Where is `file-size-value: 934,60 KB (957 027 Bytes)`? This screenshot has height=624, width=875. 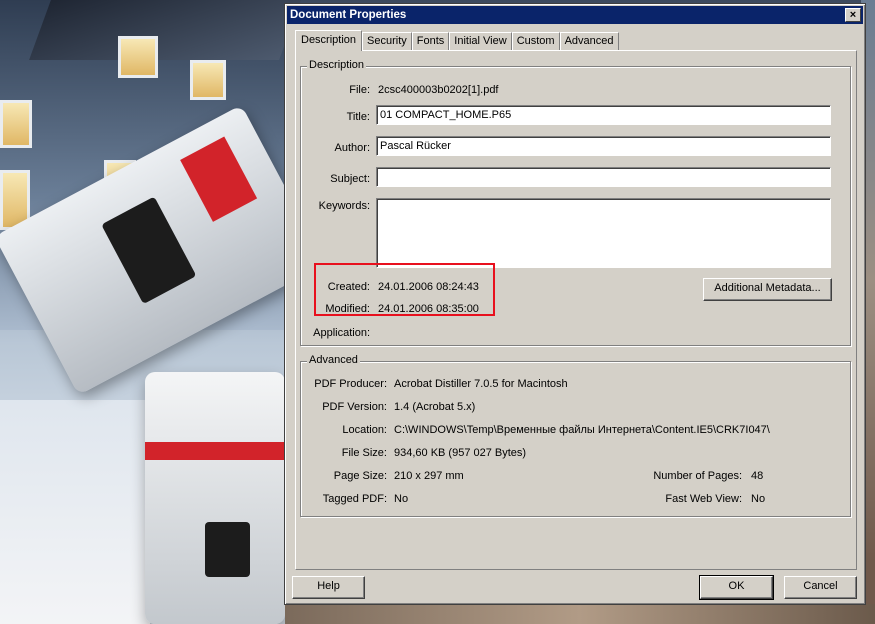 file-size-value: 934,60 KB (957 027 Bytes) is located at coordinates (460, 453).